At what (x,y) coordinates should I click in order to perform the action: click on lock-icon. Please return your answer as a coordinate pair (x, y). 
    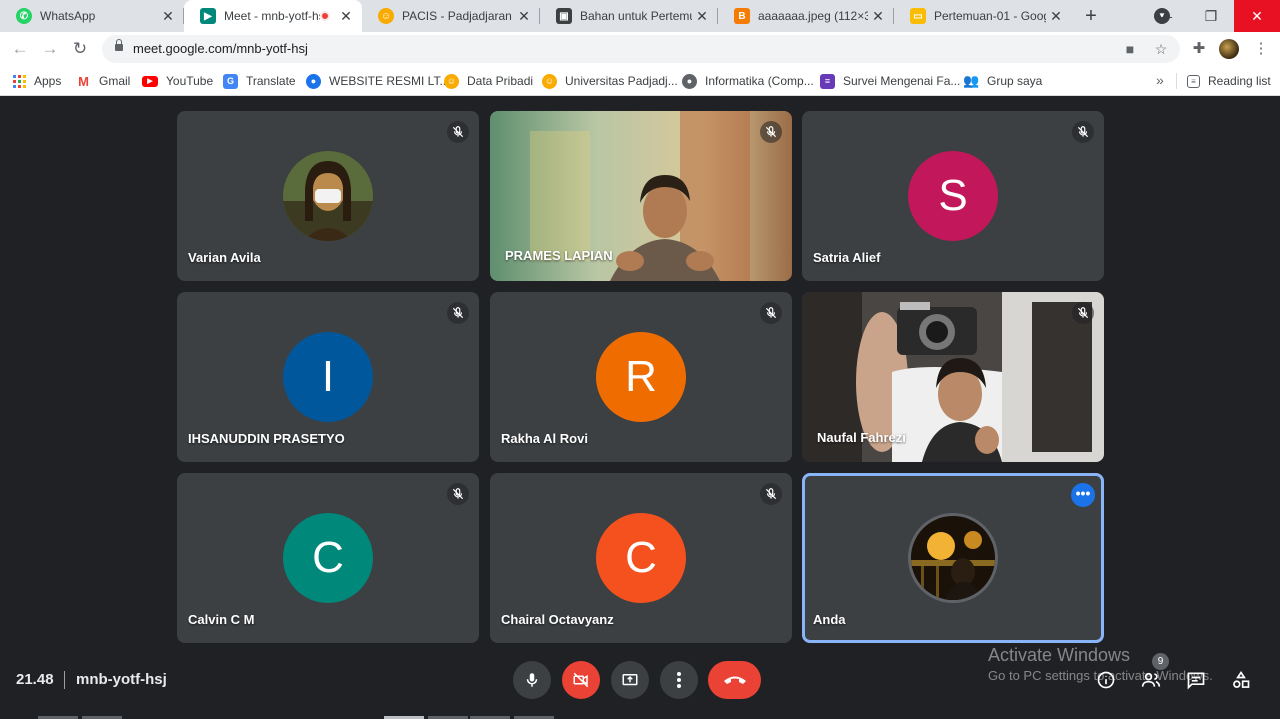
    Looking at the image, I should click on (119, 45).